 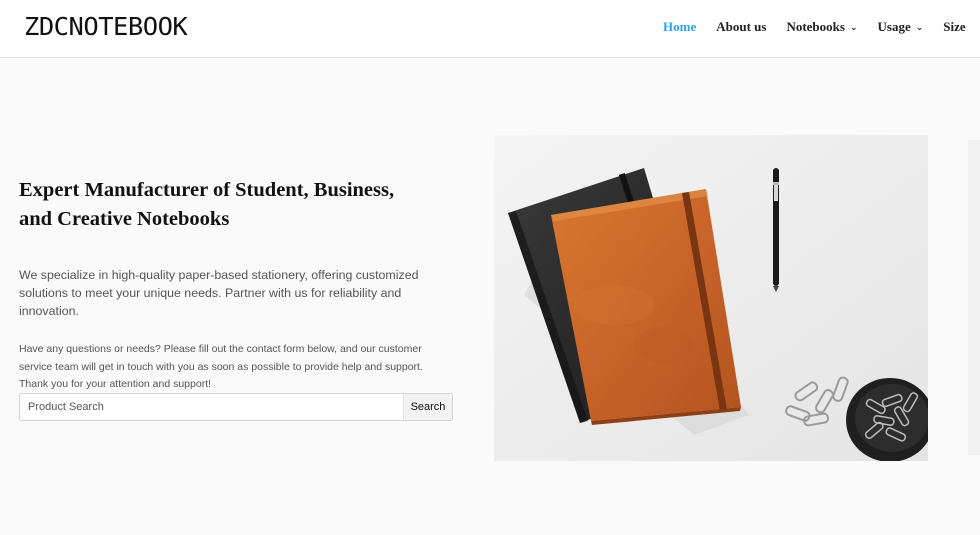 I want to click on nav-item-label: About us, so click(x=741, y=26).